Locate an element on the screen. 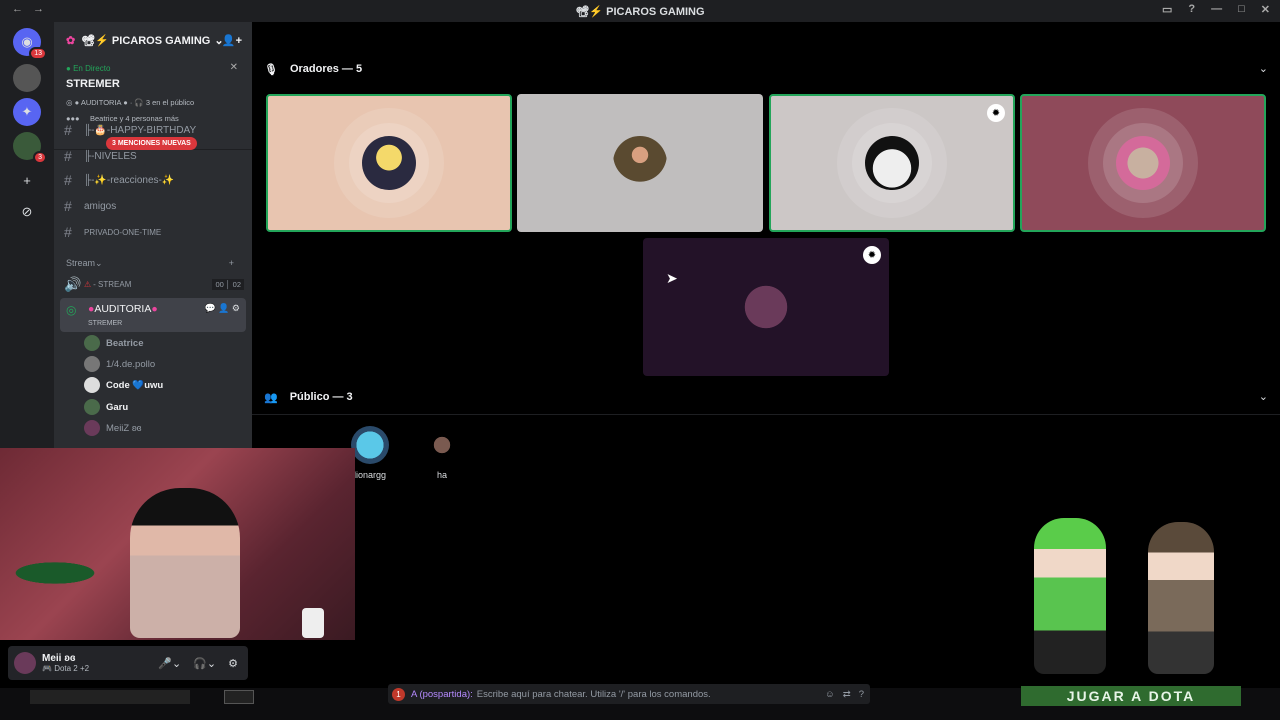  live-status: ● En Directo is located at coordinates (88, 68).